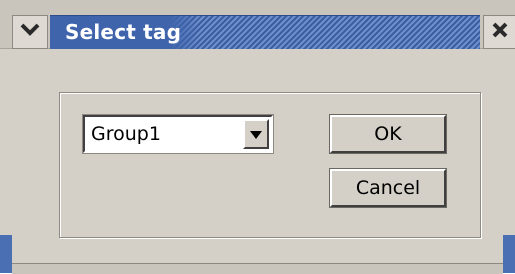 The width and height of the screenshot is (515, 274). Describe the element at coordinates (126, 134) in the screenshot. I see `tag-combobox-value: Group1` at that location.